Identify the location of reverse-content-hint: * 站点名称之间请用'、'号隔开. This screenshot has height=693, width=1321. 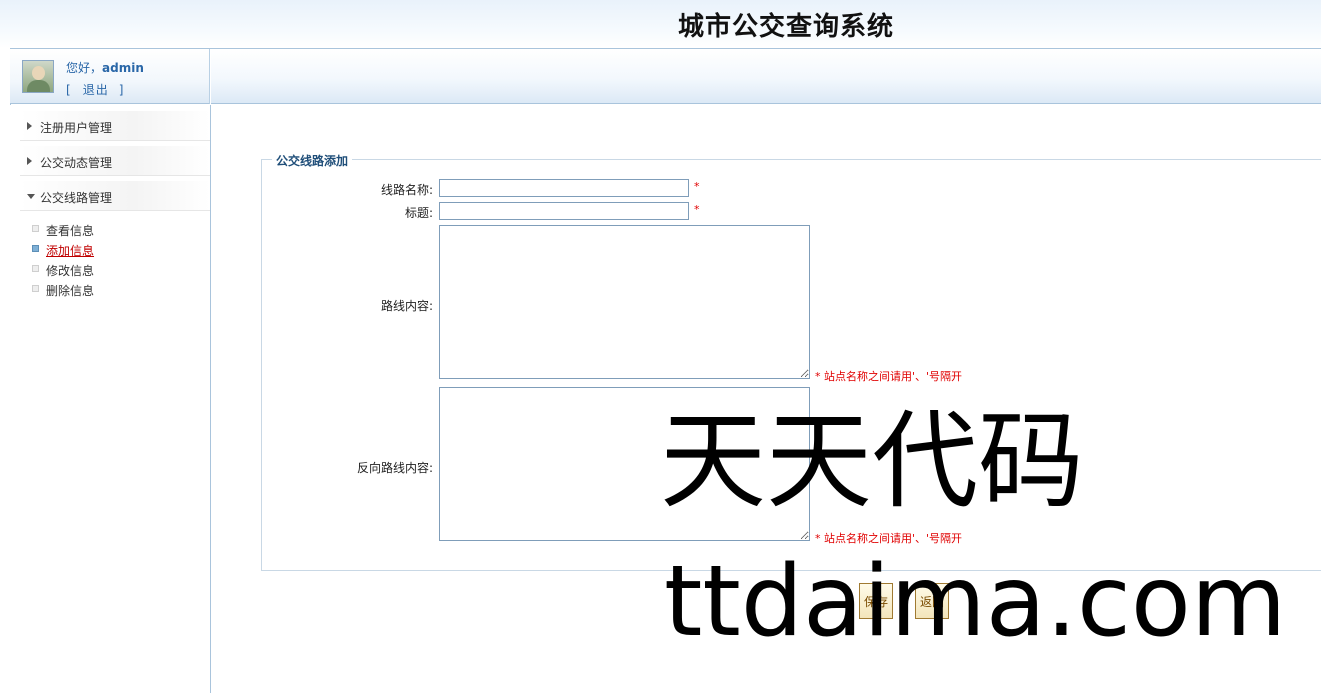
(889, 538).